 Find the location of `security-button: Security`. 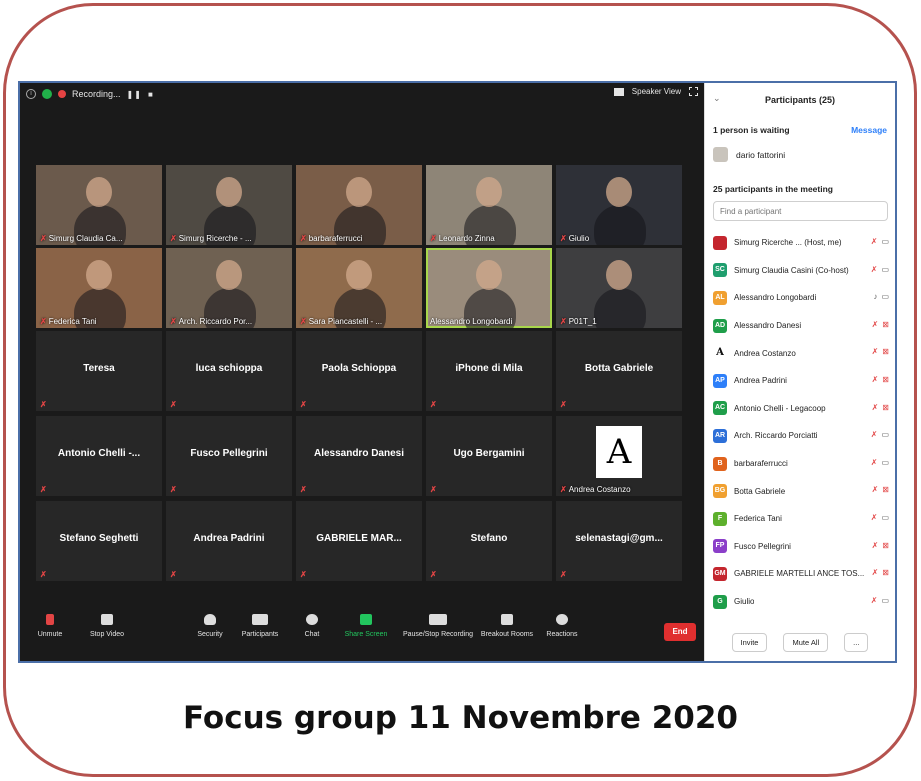

security-button: Security is located at coordinates (210, 626).